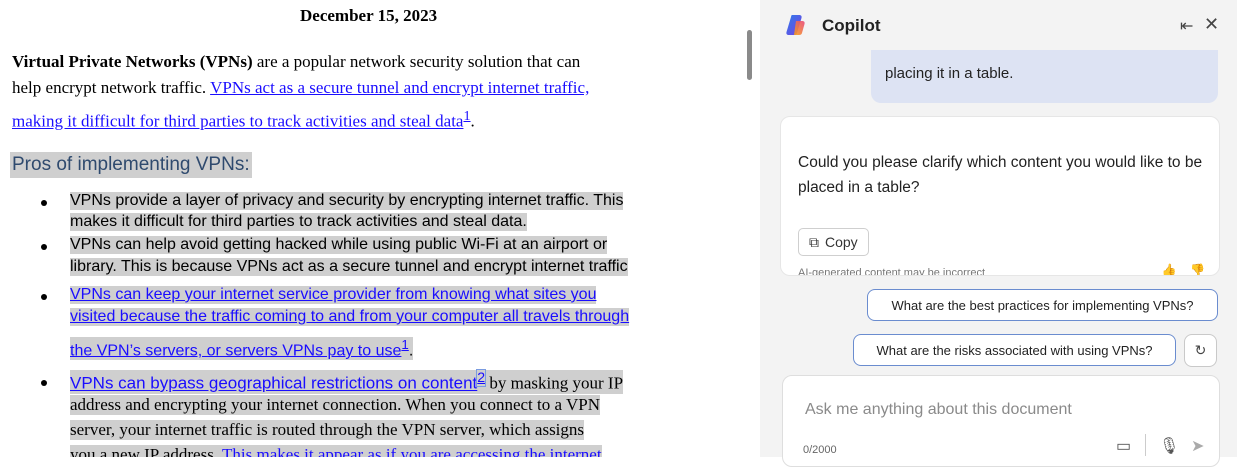  What do you see at coordinates (949, 73) in the screenshot?
I see `user-message-text: placing it in a table.` at bounding box center [949, 73].